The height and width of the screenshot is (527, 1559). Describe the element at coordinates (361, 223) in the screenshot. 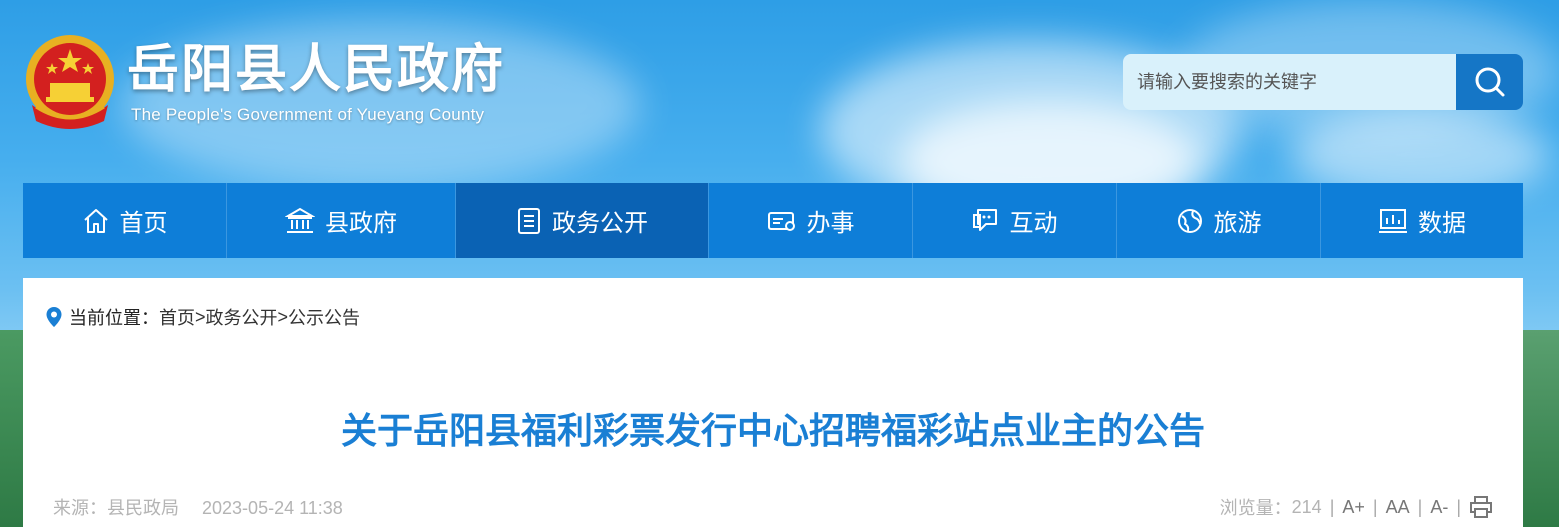

I see `nav-item-label: 县政府` at that location.